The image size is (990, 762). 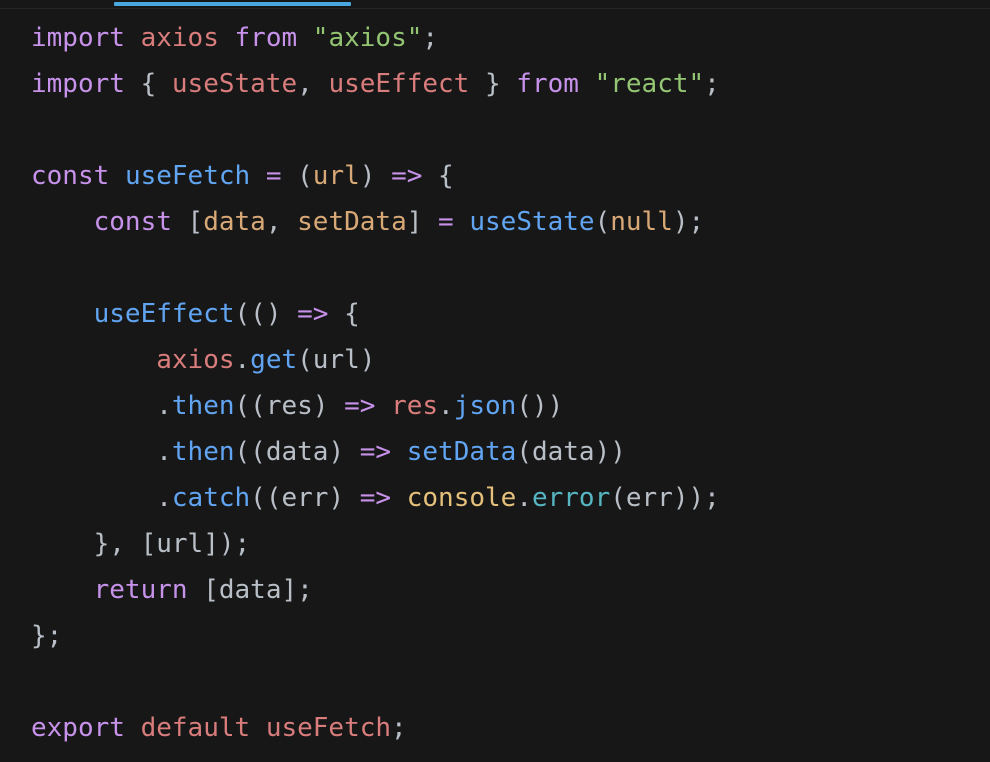 I want to click on code-line: useEffect(() => {, so click(x=510, y=314).